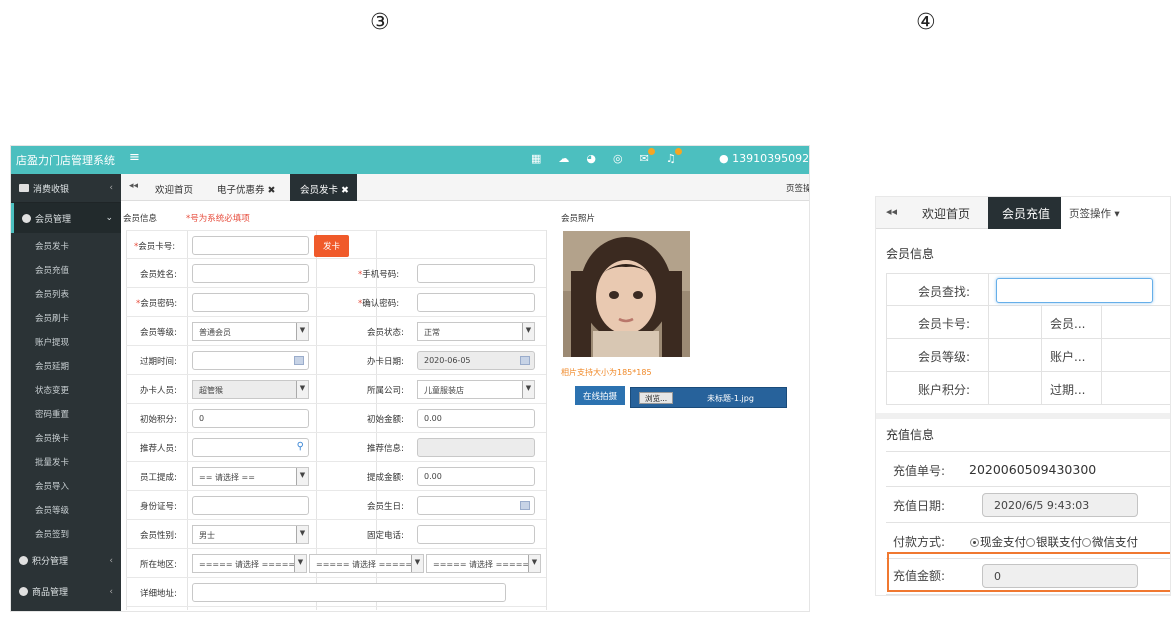 The image size is (1171, 628). What do you see at coordinates (476, 331) in the screenshot?
I see `status-select: 正常 ▼` at bounding box center [476, 331].